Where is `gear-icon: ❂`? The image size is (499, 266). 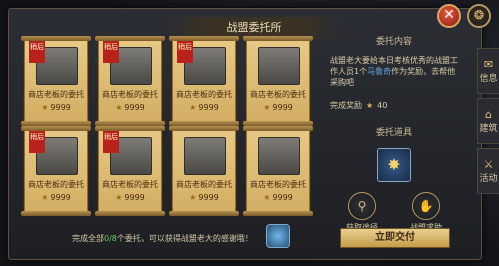 gear-icon: ❂ is located at coordinates (479, 15).